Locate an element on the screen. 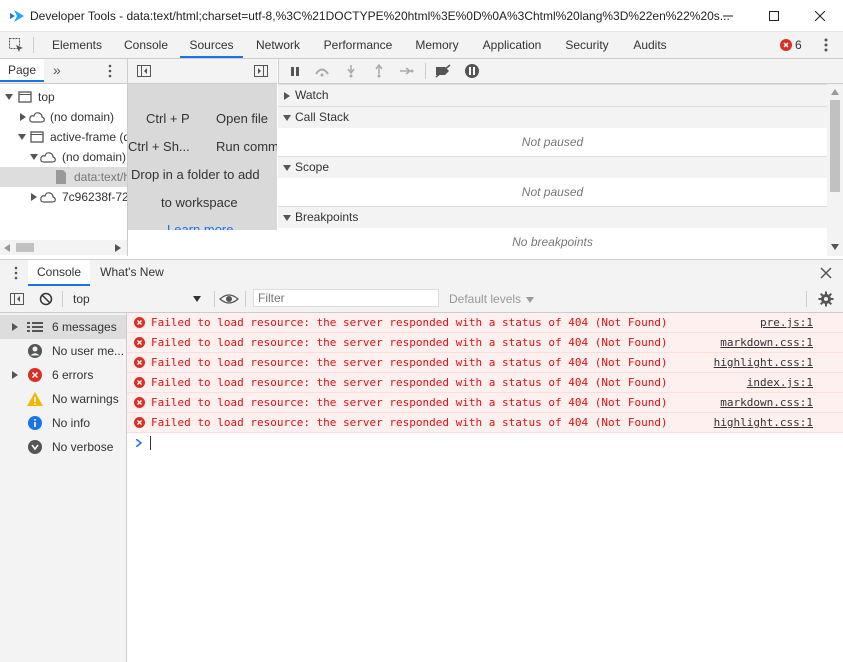 Image resolution: width=843 pixels, height=662 pixels. tree-item-label: (no domain) is located at coordinates (82, 117).